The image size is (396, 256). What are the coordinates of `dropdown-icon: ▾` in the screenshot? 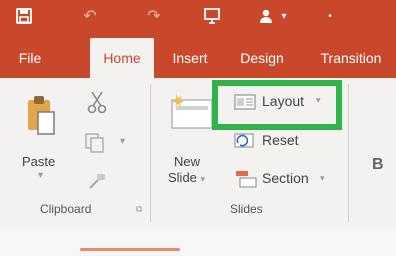 It's located at (284, 17).